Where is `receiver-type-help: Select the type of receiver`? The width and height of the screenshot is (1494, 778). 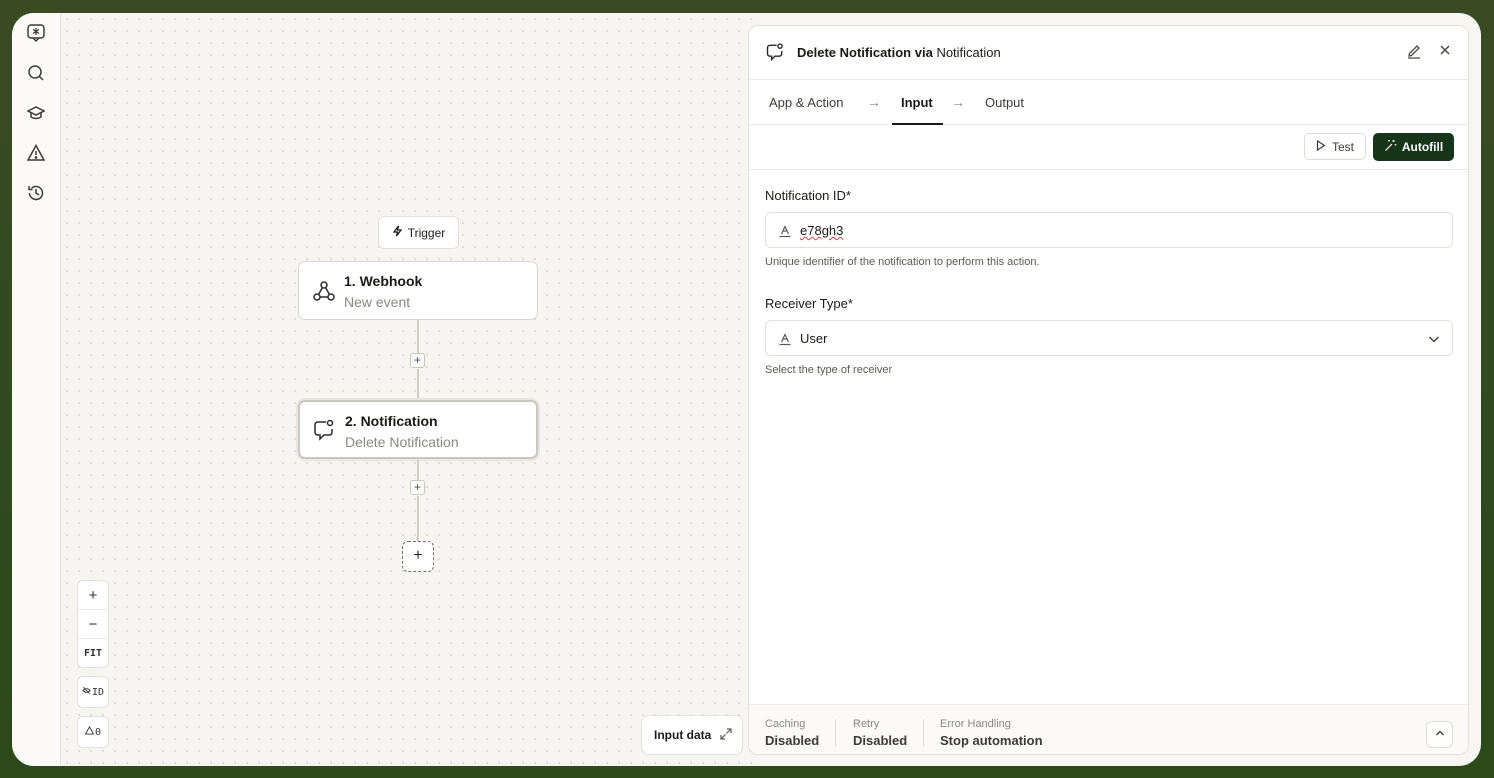
receiver-type-help: Select the type of receiver is located at coordinates (829, 370).